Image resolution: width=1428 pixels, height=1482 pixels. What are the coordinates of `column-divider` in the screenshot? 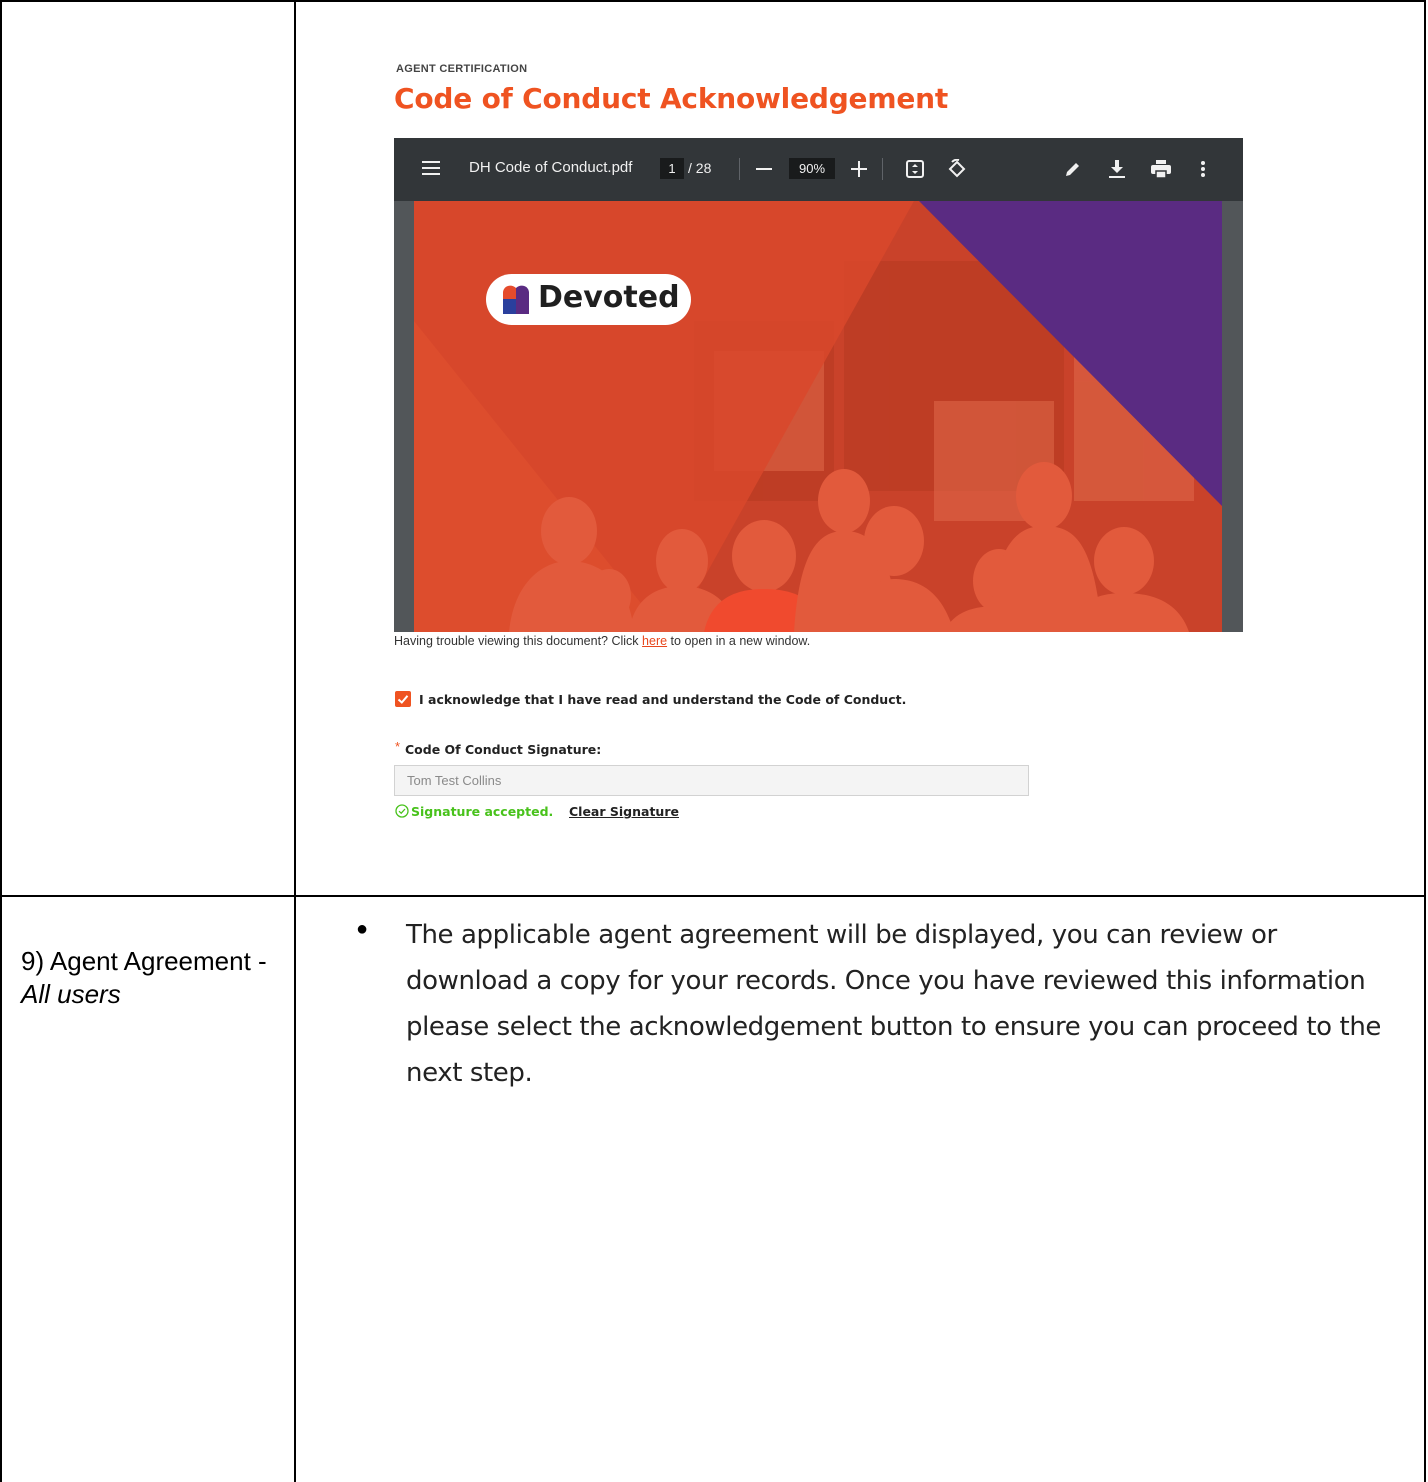 It's located at (295, 741).